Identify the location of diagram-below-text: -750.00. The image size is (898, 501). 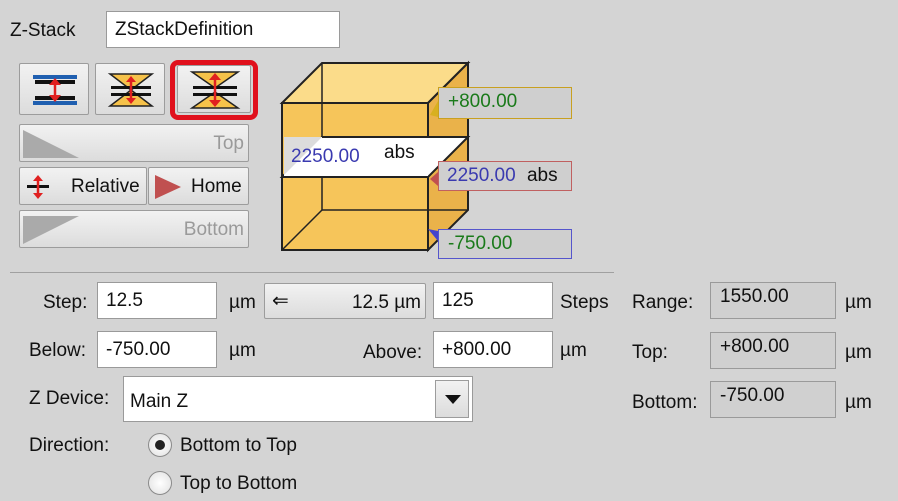
(480, 243).